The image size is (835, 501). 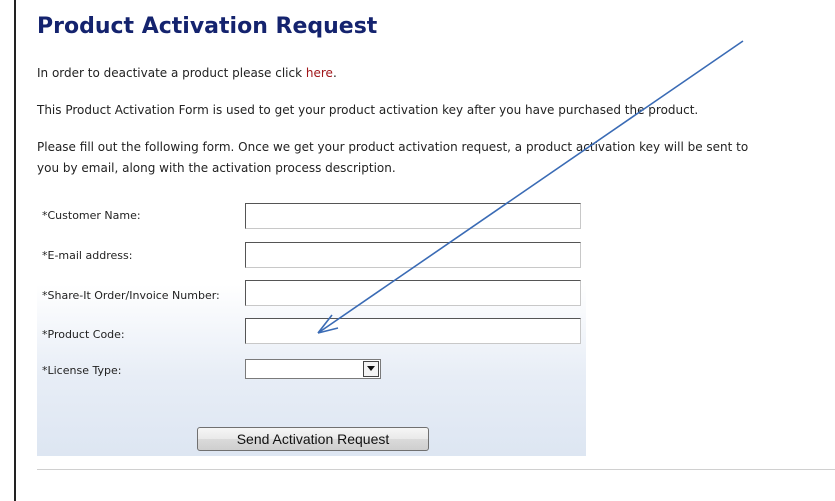 I want to click on product-code-input, so click(x=413, y=331).